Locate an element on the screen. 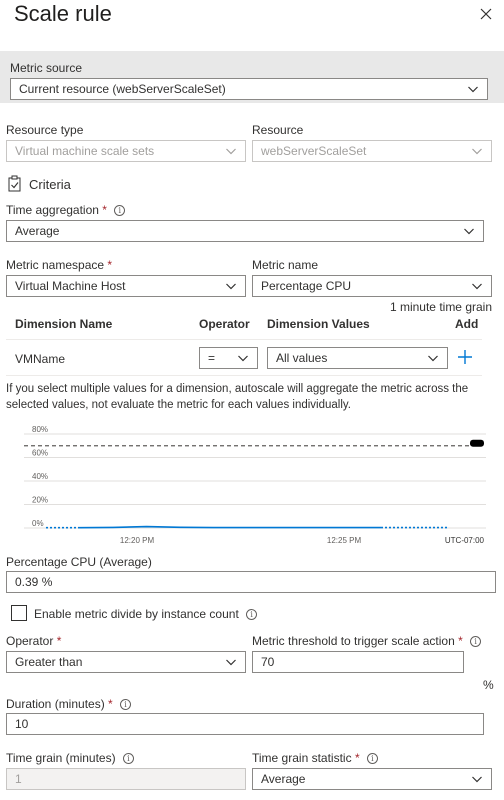  resource-type-value: Virtual machine scale sets is located at coordinates (85, 151).